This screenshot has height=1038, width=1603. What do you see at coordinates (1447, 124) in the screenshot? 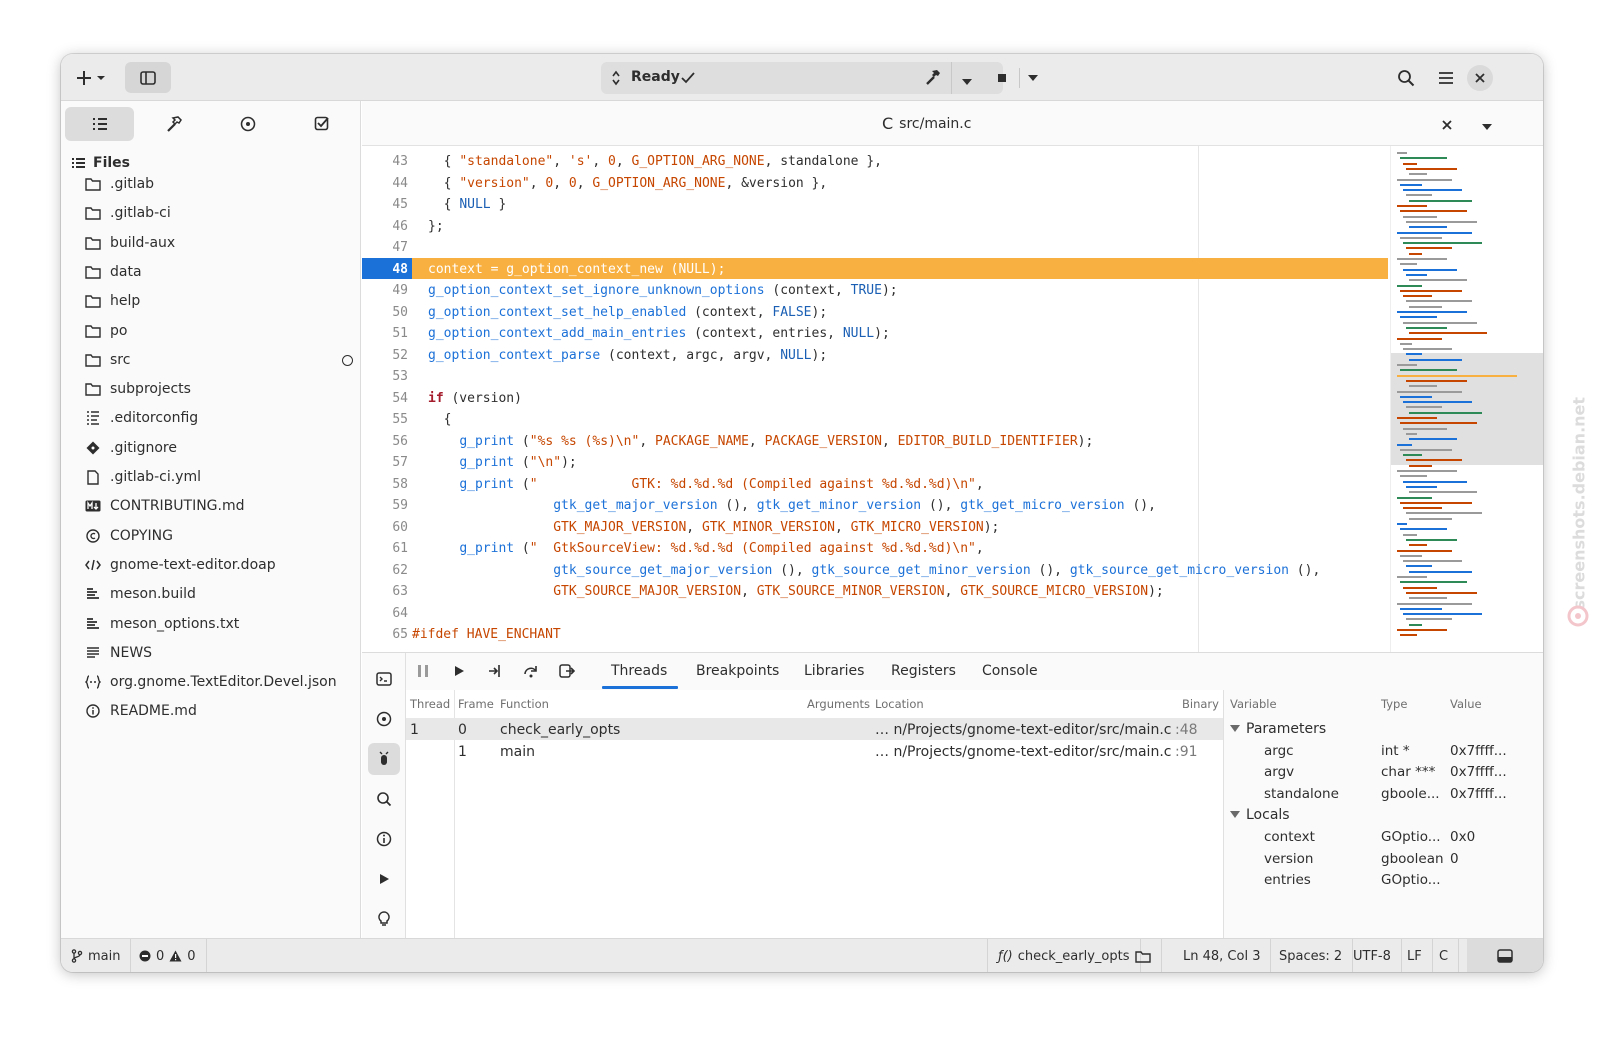
I see `close-tab-button` at bounding box center [1447, 124].